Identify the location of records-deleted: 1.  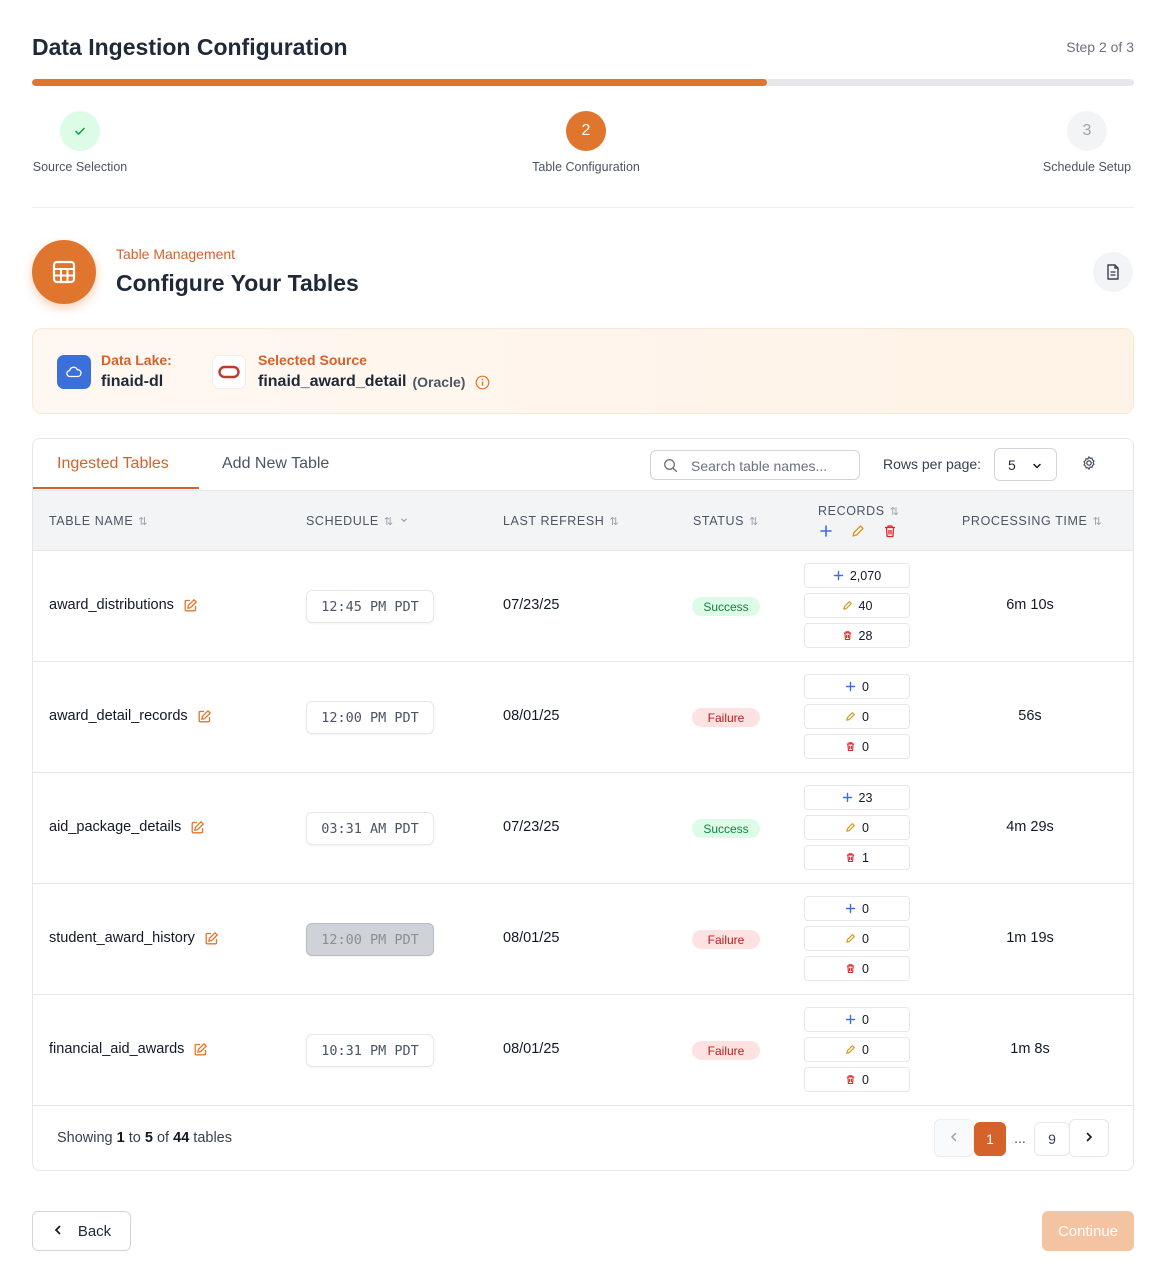
(857, 857).